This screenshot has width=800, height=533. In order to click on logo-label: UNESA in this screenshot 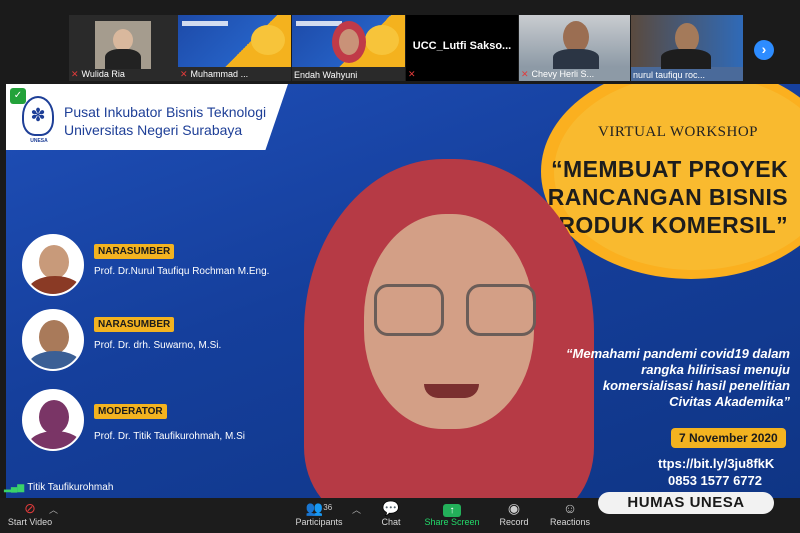, I will do `click(39, 141)`.